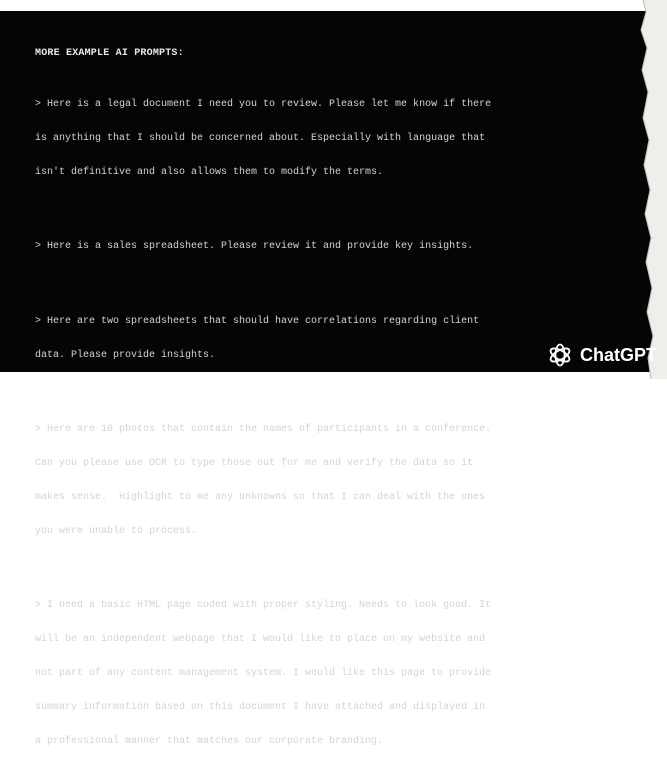 The width and height of the screenshot is (667, 758). I want to click on prompt-line: data. Please provide insights., so click(125, 355).